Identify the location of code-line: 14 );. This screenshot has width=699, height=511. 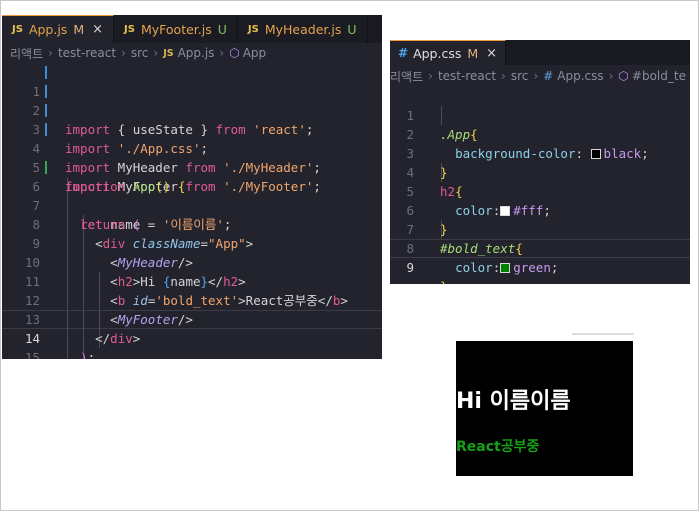
(192, 334).